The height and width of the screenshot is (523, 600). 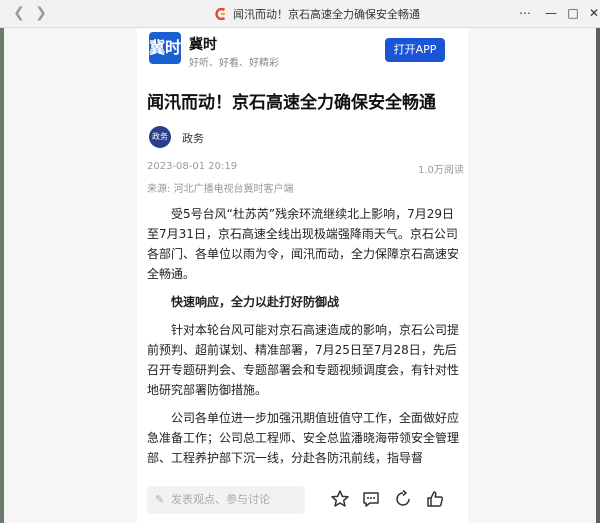 What do you see at coordinates (525, 13) in the screenshot?
I see `menu-icon: ⋯` at bounding box center [525, 13].